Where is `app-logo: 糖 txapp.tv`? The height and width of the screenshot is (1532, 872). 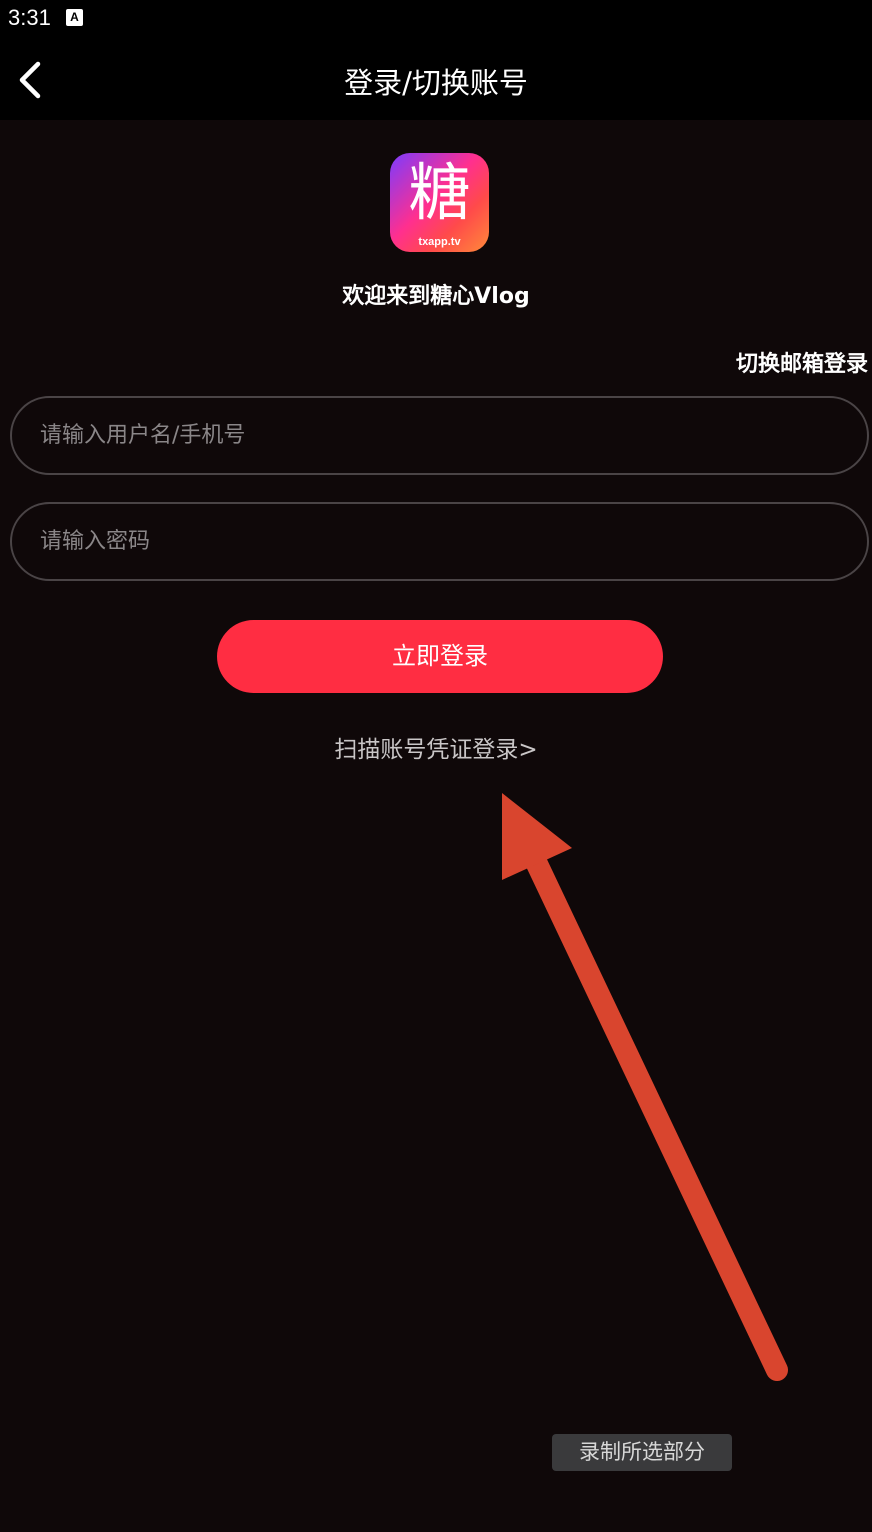
app-logo: 糖 txapp.tv is located at coordinates (439, 202).